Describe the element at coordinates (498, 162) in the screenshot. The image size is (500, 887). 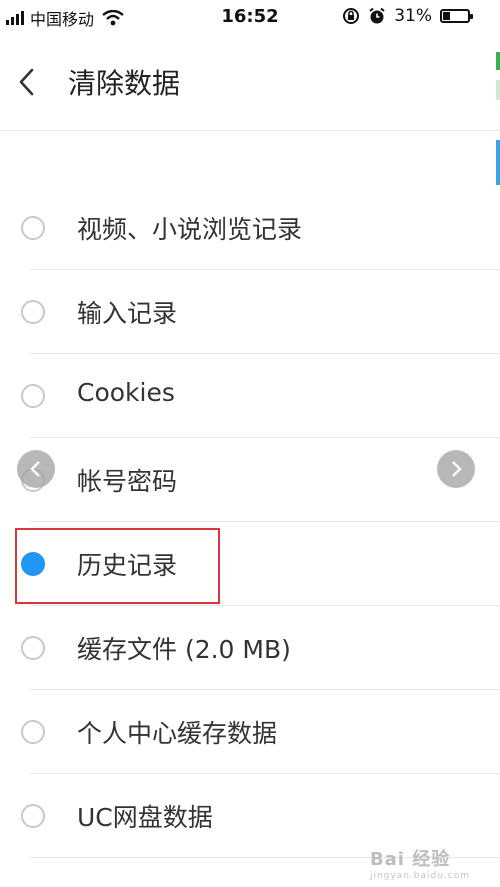
I see `edge-strip-blue` at that location.